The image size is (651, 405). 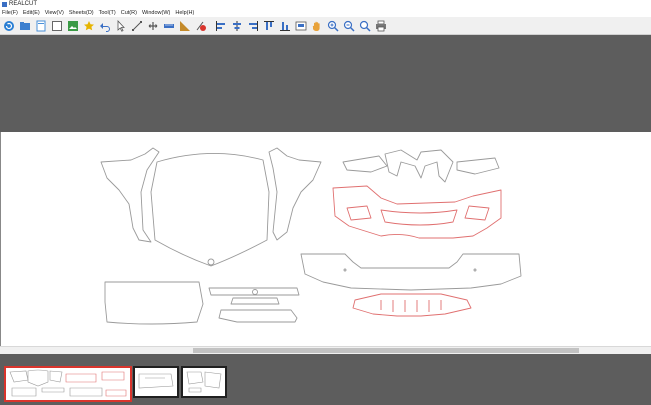 I want to click on title-bar: REALCUT, so click(x=325, y=4).